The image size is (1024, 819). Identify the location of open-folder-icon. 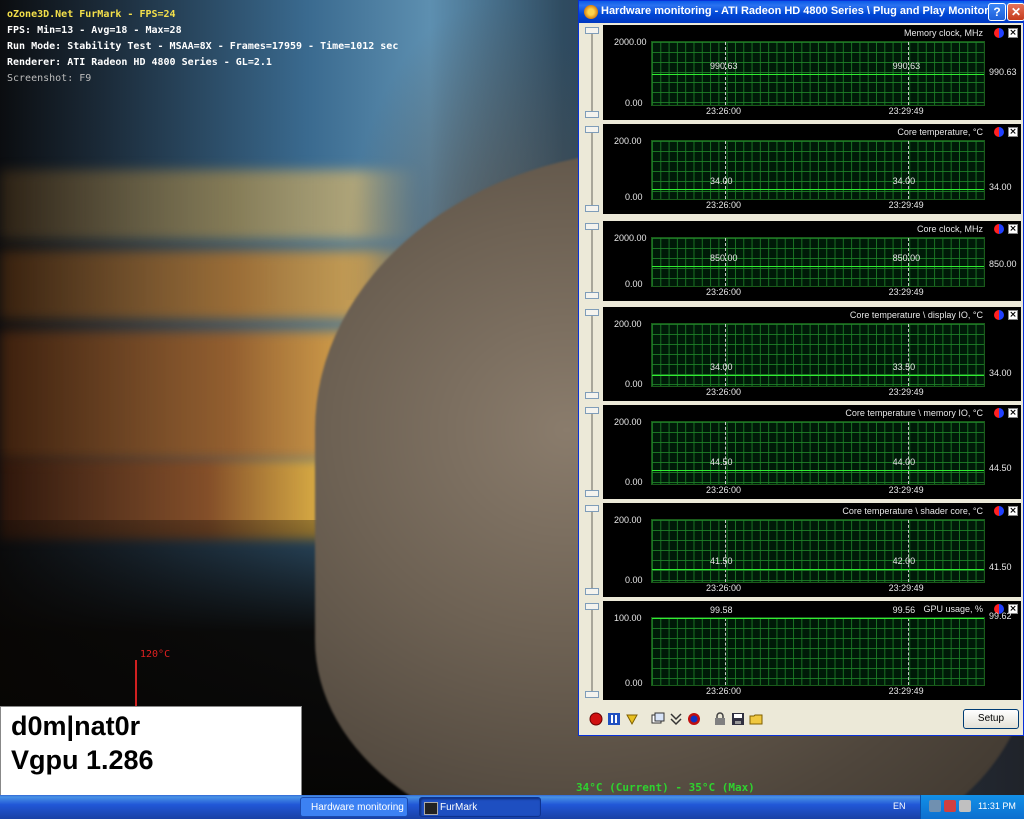
(756, 719).